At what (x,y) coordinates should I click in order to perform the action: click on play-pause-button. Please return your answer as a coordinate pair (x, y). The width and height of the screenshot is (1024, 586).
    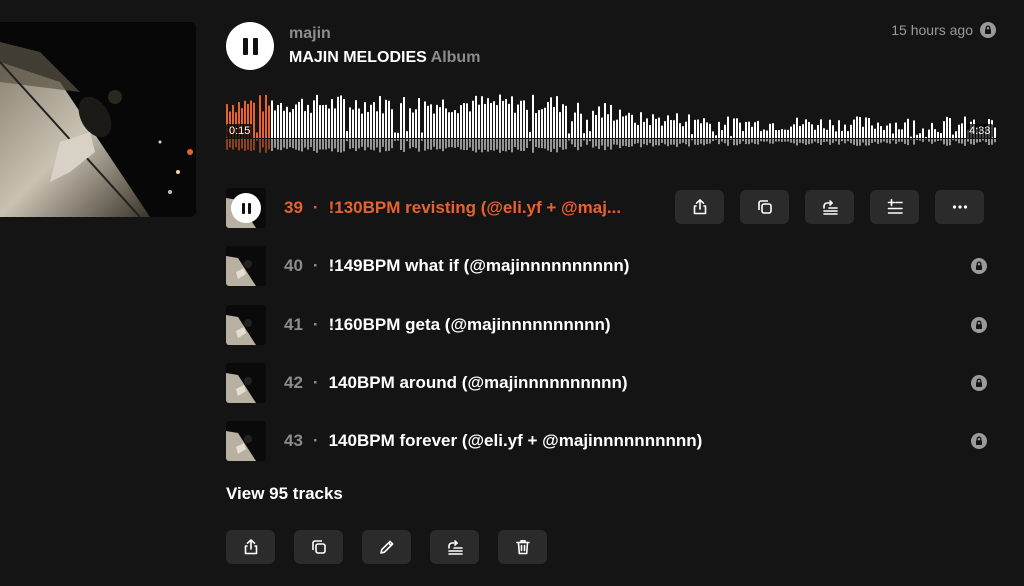
    Looking at the image, I should click on (250, 46).